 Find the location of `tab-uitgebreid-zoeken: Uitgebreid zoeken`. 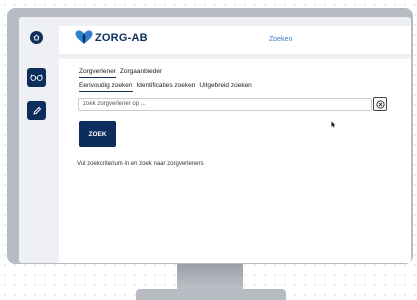

tab-uitgebreid-zoeken: Uitgebreid zoeken is located at coordinates (225, 87).